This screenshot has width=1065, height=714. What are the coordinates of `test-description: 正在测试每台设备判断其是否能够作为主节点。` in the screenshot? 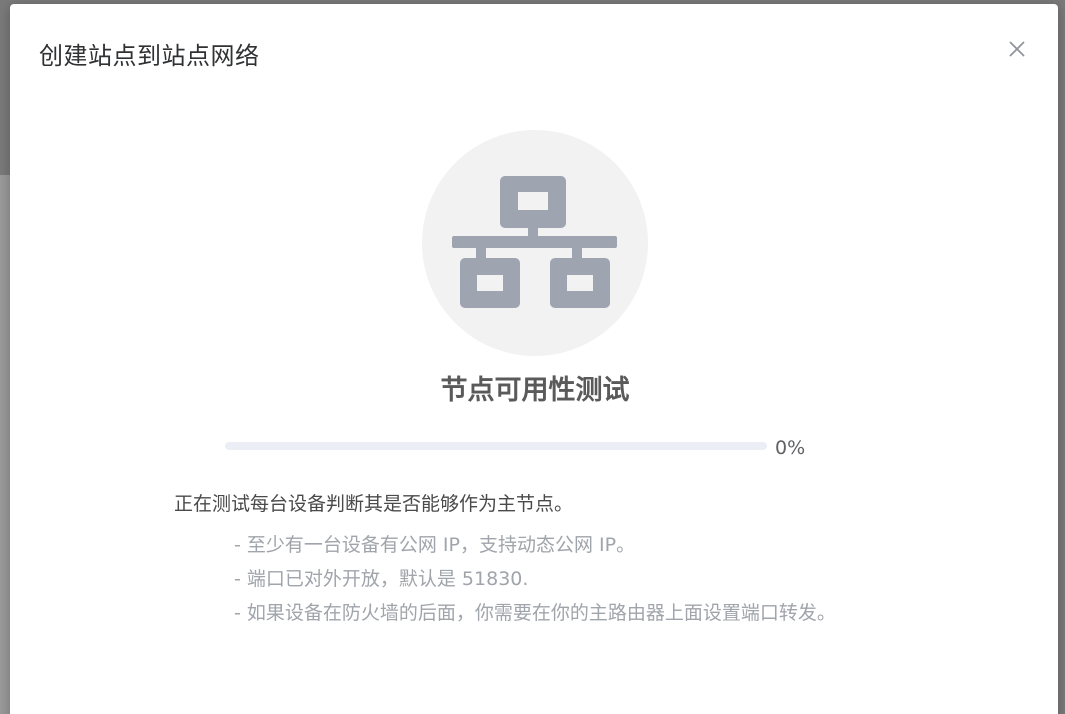 It's located at (374, 504).